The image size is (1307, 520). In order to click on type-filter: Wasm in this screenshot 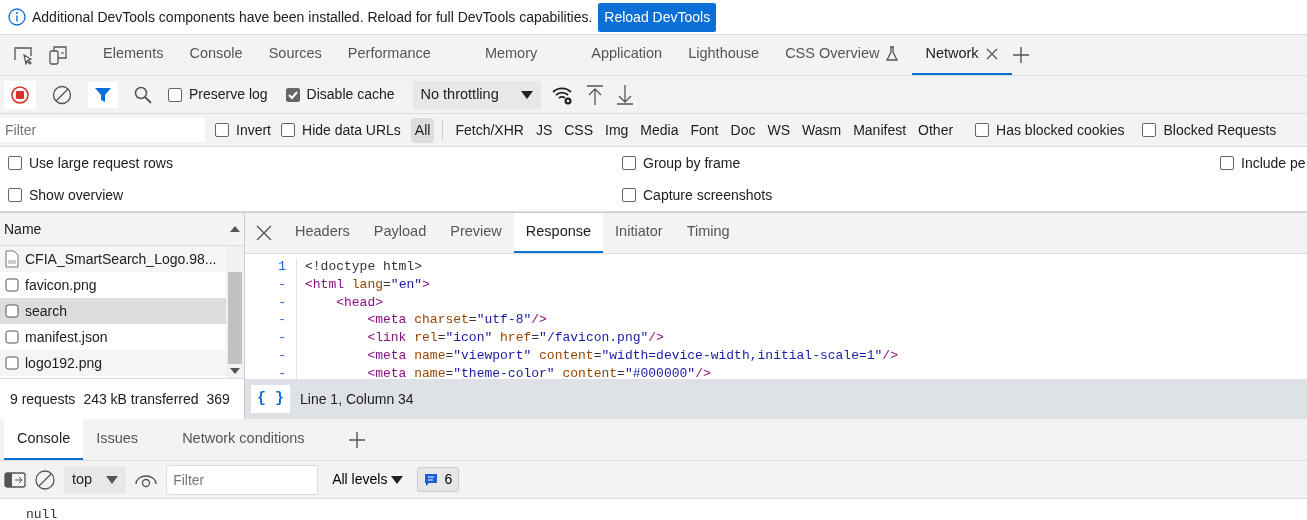, I will do `click(822, 130)`.